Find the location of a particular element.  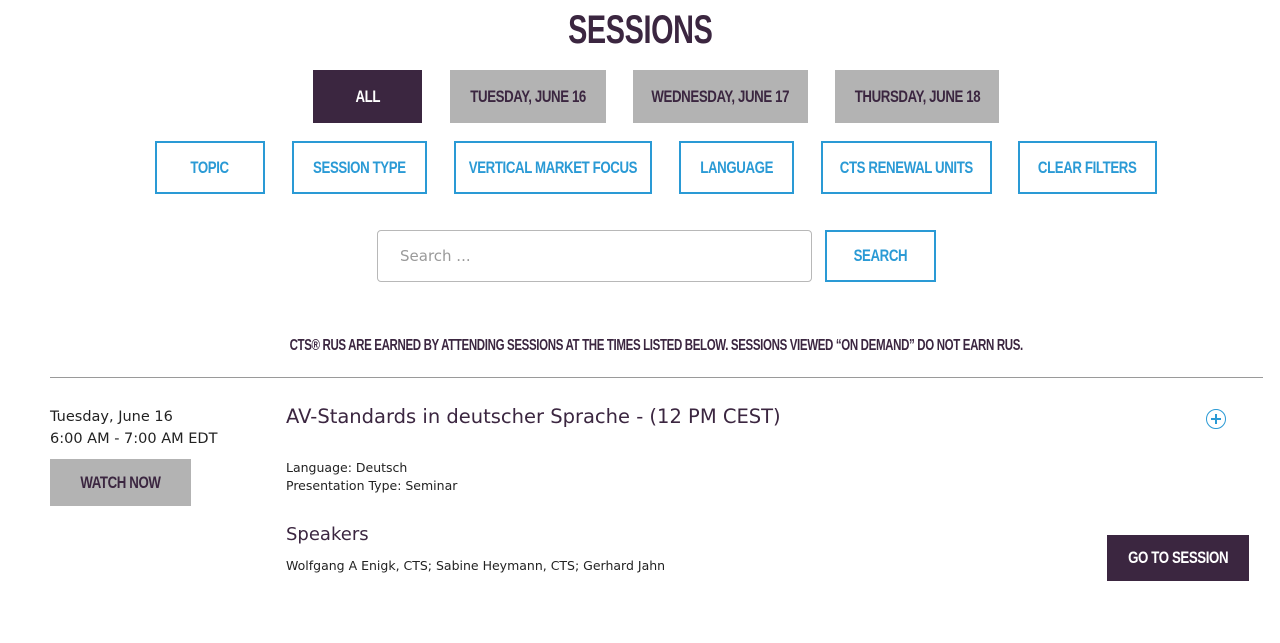

filter-language-label: Language is located at coordinates (736, 167).